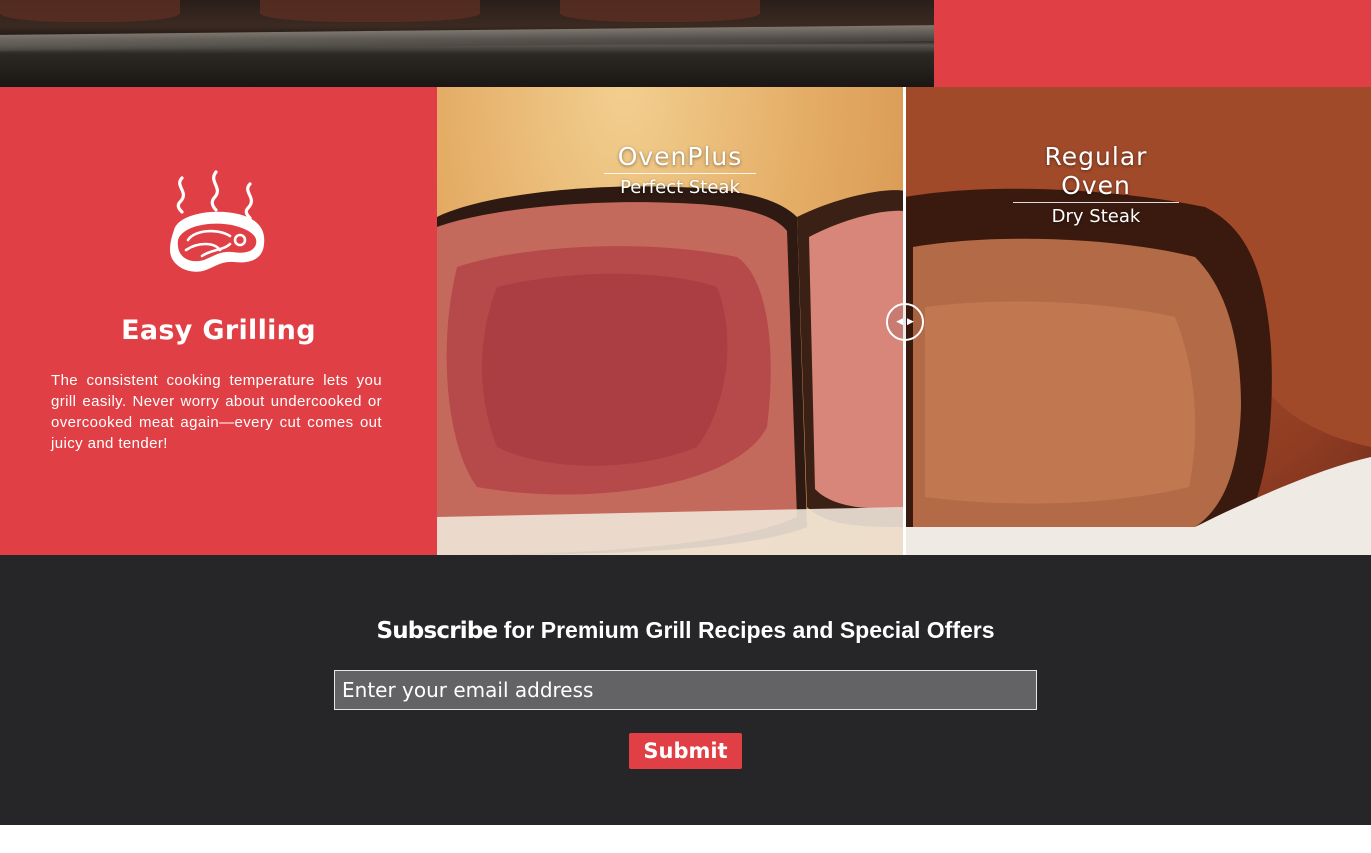 This screenshot has height=853, width=1371. What do you see at coordinates (467, 43) in the screenshot?
I see `grill-photo` at bounding box center [467, 43].